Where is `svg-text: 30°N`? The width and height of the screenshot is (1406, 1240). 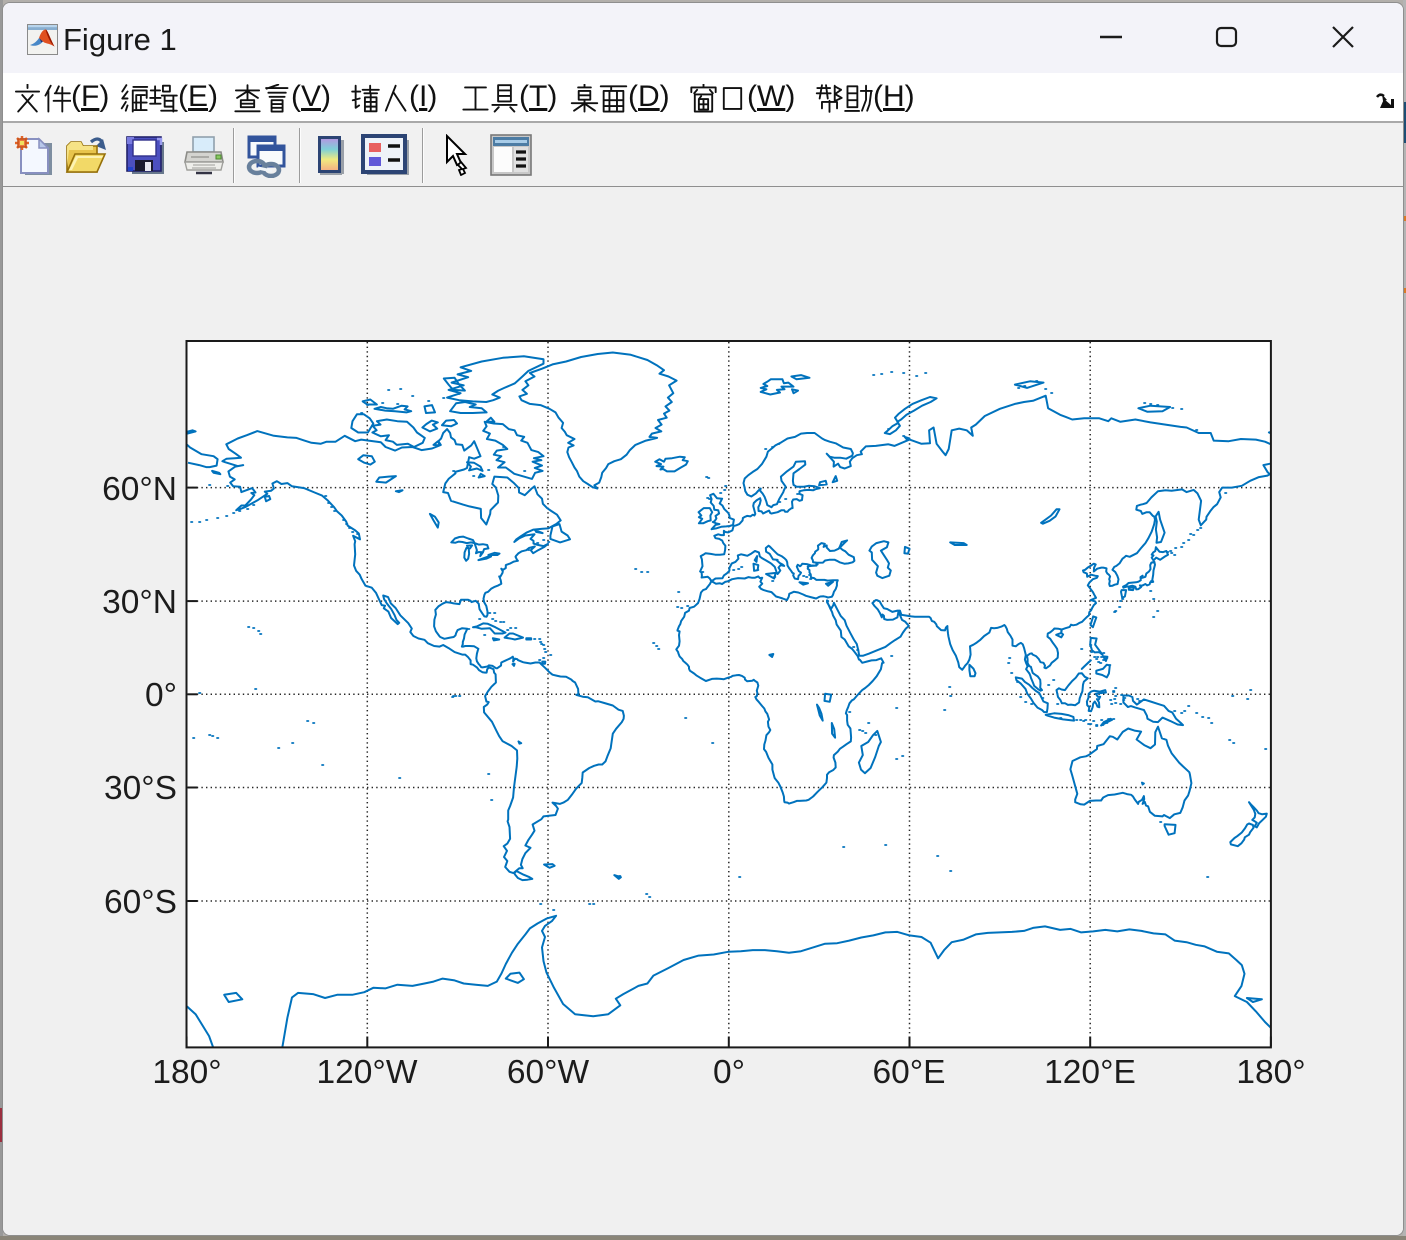 svg-text: 30°N is located at coordinates (139, 602).